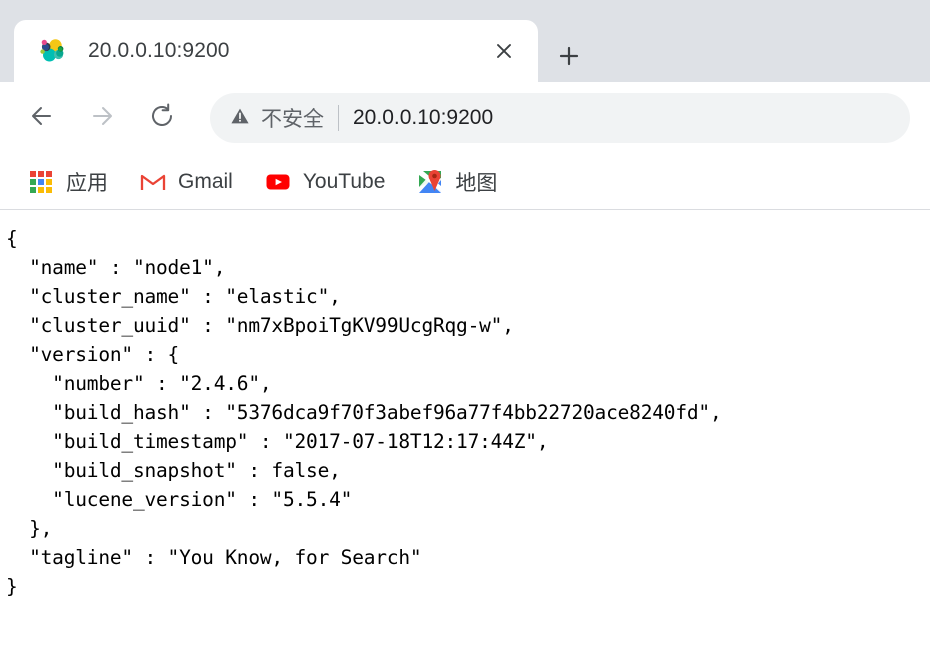  I want to click on reload-button, so click(162, 118).